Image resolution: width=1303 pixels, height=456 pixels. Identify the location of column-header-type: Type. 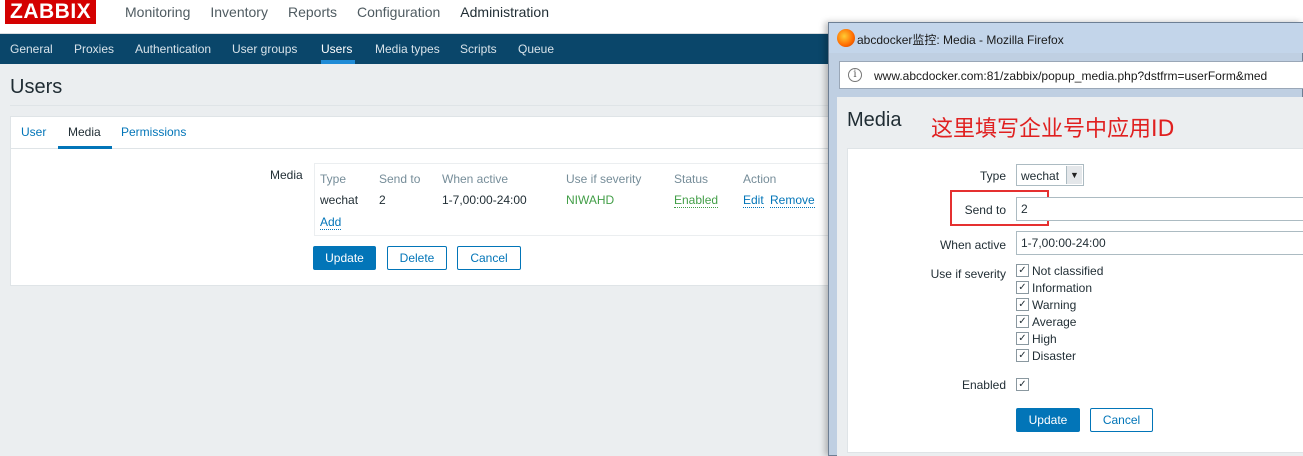
(333, 179).